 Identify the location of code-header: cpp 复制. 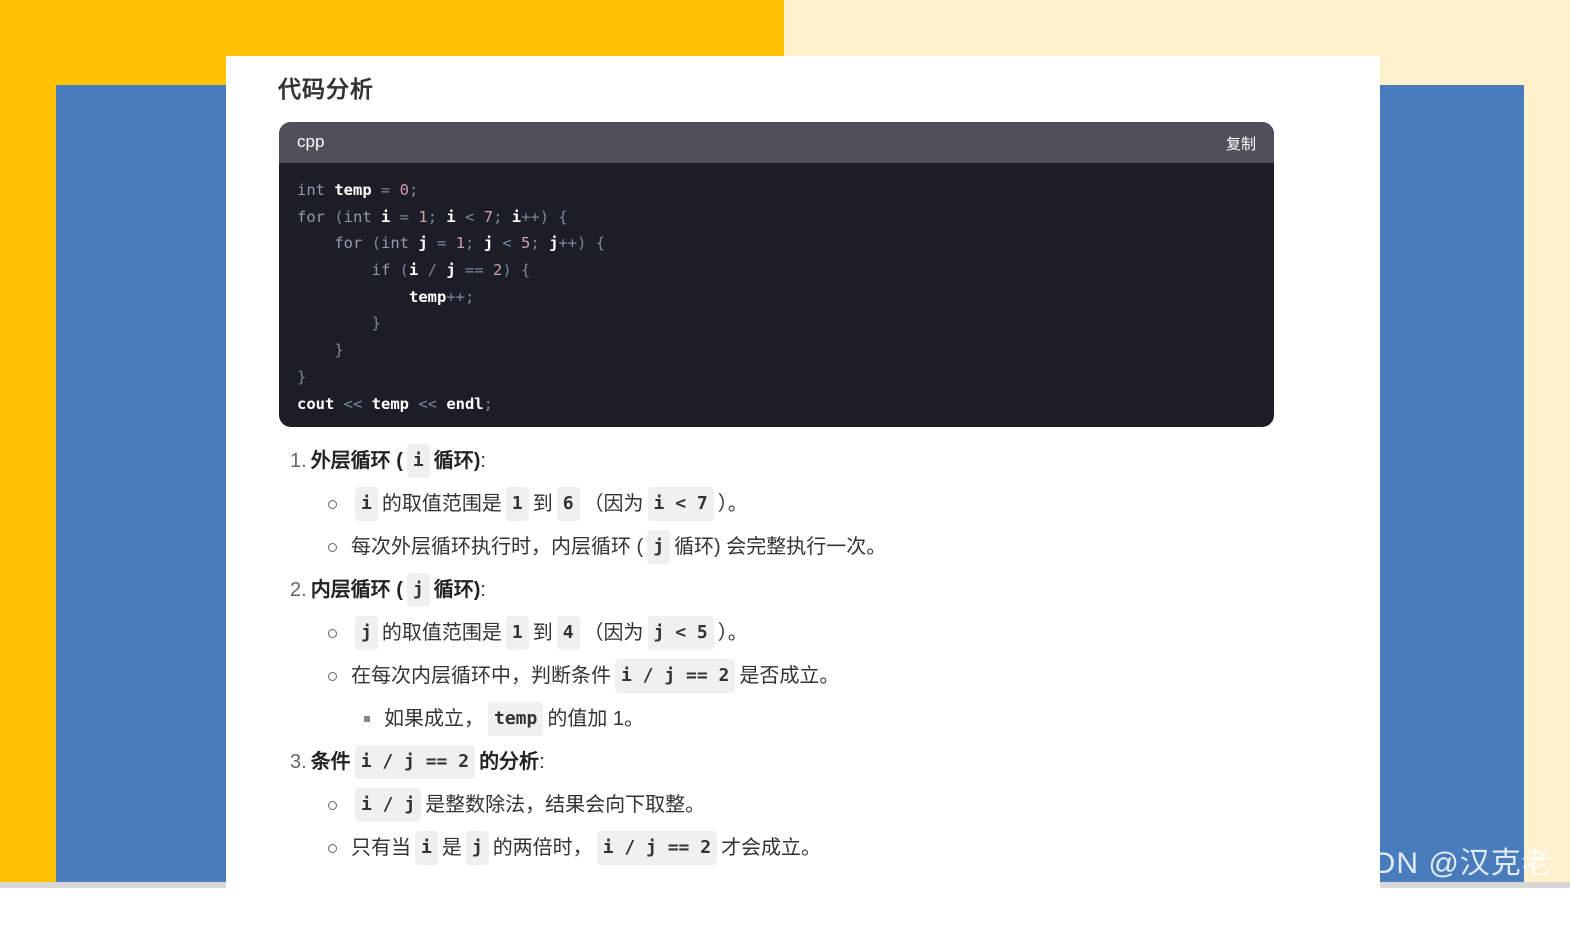
(776, 142).